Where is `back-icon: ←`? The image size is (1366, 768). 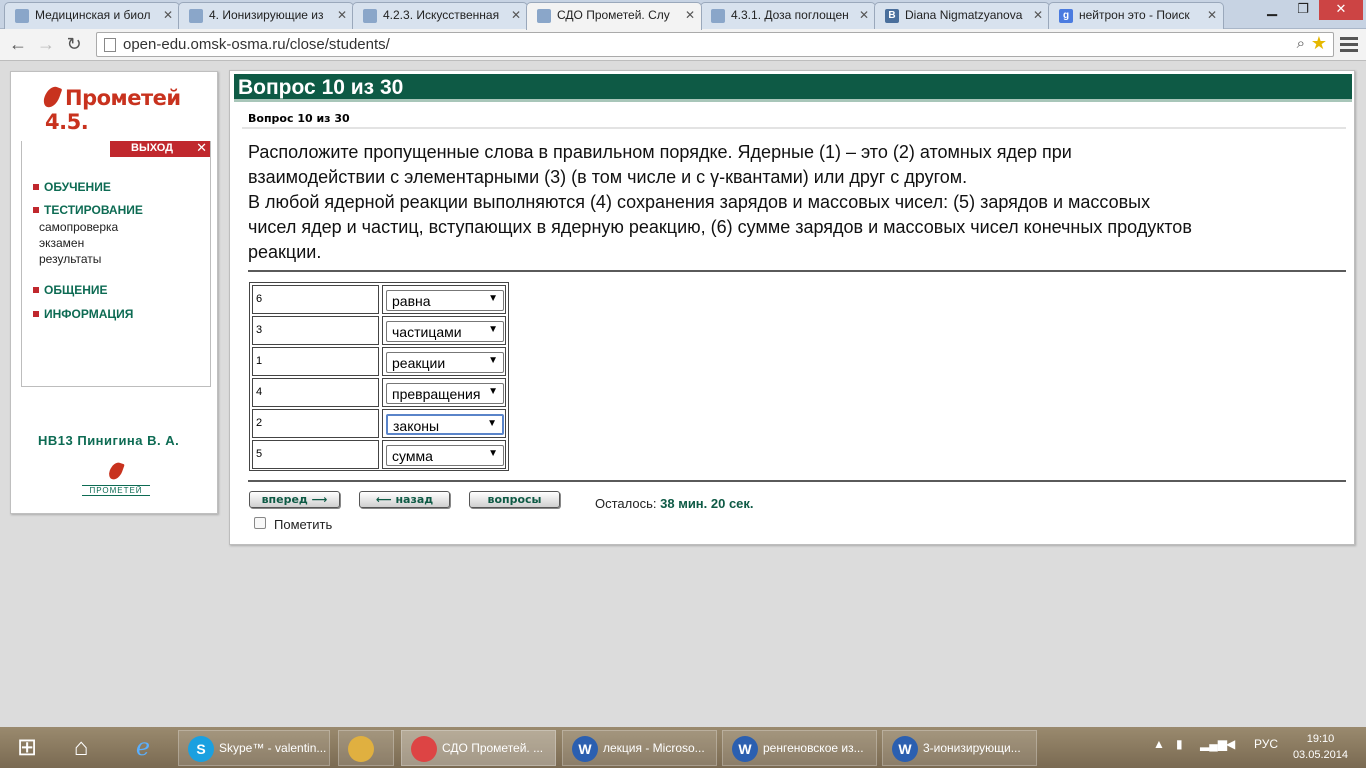 back-icon: ← is located at coordinates (18, 45).